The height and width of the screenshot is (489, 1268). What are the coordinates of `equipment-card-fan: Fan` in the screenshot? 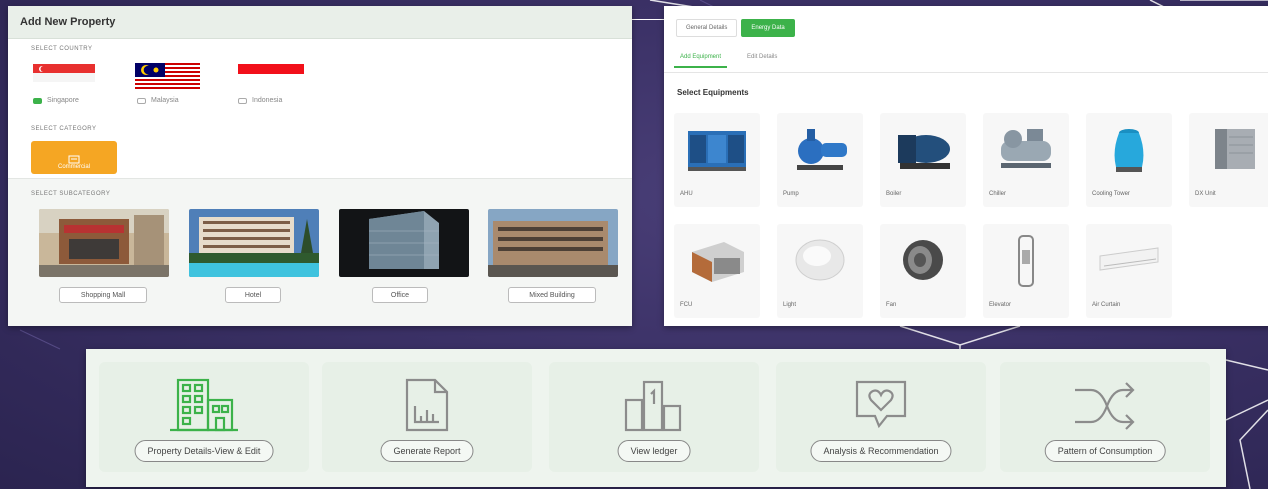 It's located at (923, 271).